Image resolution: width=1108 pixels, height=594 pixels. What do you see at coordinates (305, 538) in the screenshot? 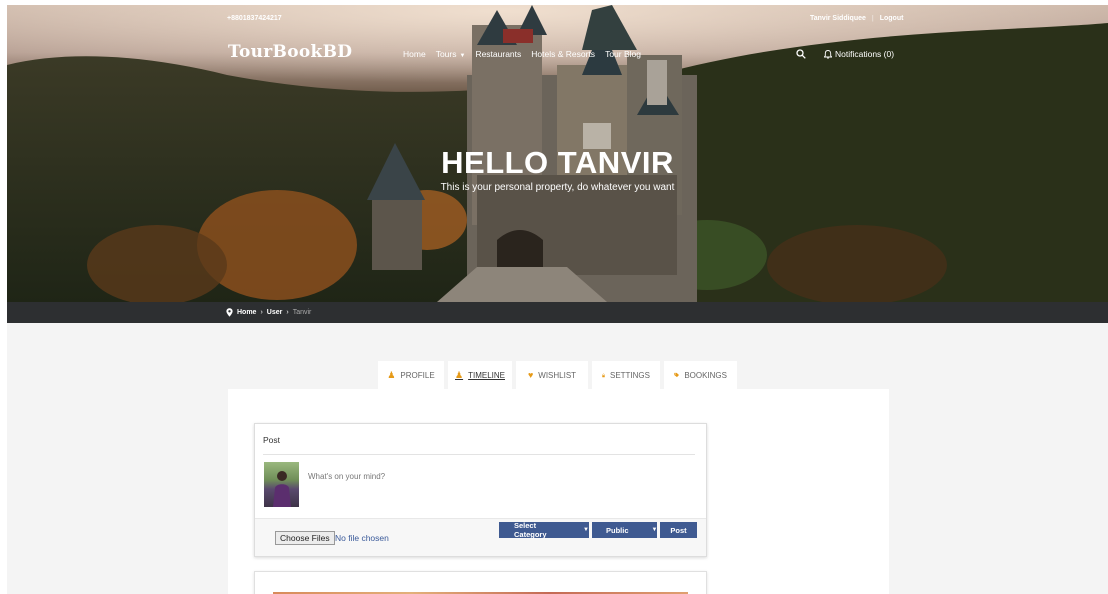
I see `choose-files-button: Choose Files` at bounding box center [305, 538].